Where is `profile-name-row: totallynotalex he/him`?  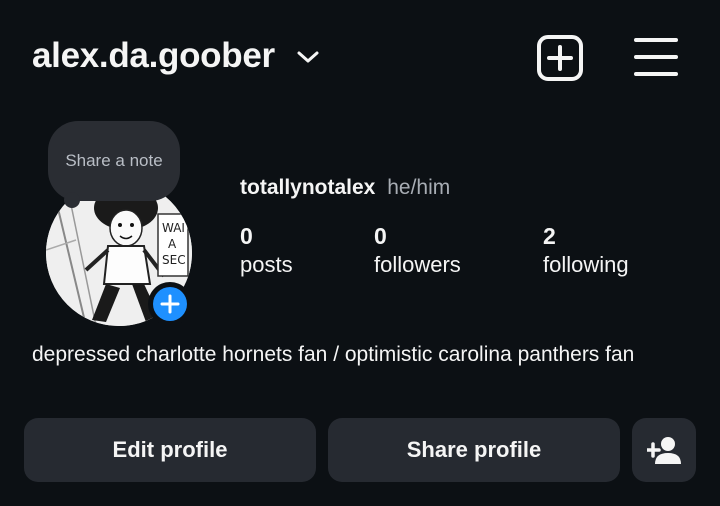 profile-name-row: totallynotalex he/him is located at coordinates (345, 188).